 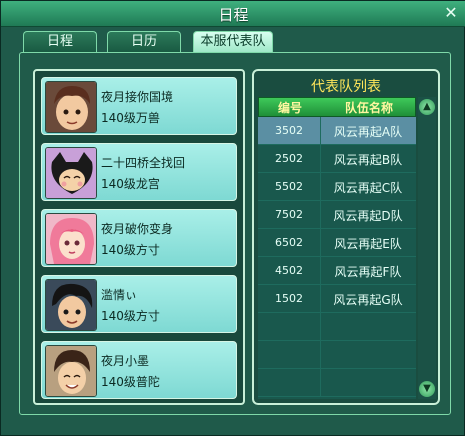 I want to click on team-name: 风云再起E队, so click(x=368, y=244).